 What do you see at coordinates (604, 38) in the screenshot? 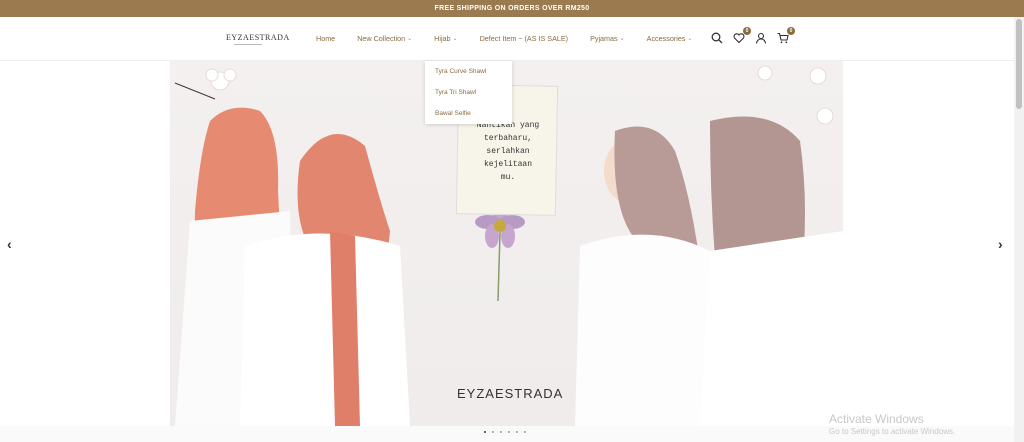
I see `nav-pyjamas-label: Pyjamas` at bounding box center [604, 38].